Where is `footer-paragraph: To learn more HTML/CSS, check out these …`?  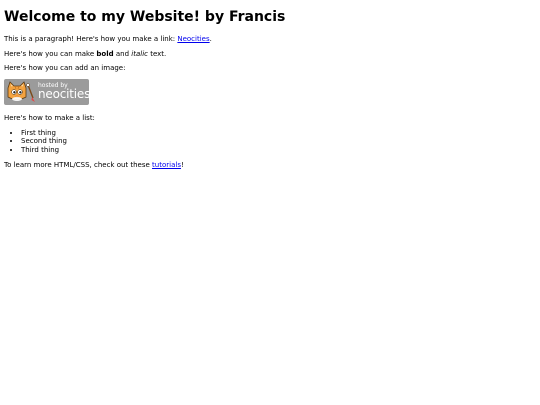
footer-paragraph: To learn more HTML/CSS, check out these … is located at coordinates (270, 165).